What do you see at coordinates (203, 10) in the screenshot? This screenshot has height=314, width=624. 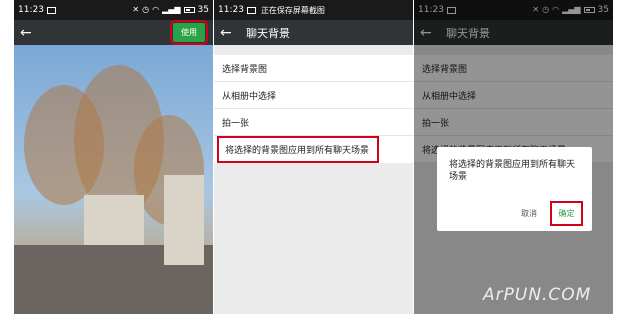 I see `battery-level: 35` at bounding box center [203, 10].